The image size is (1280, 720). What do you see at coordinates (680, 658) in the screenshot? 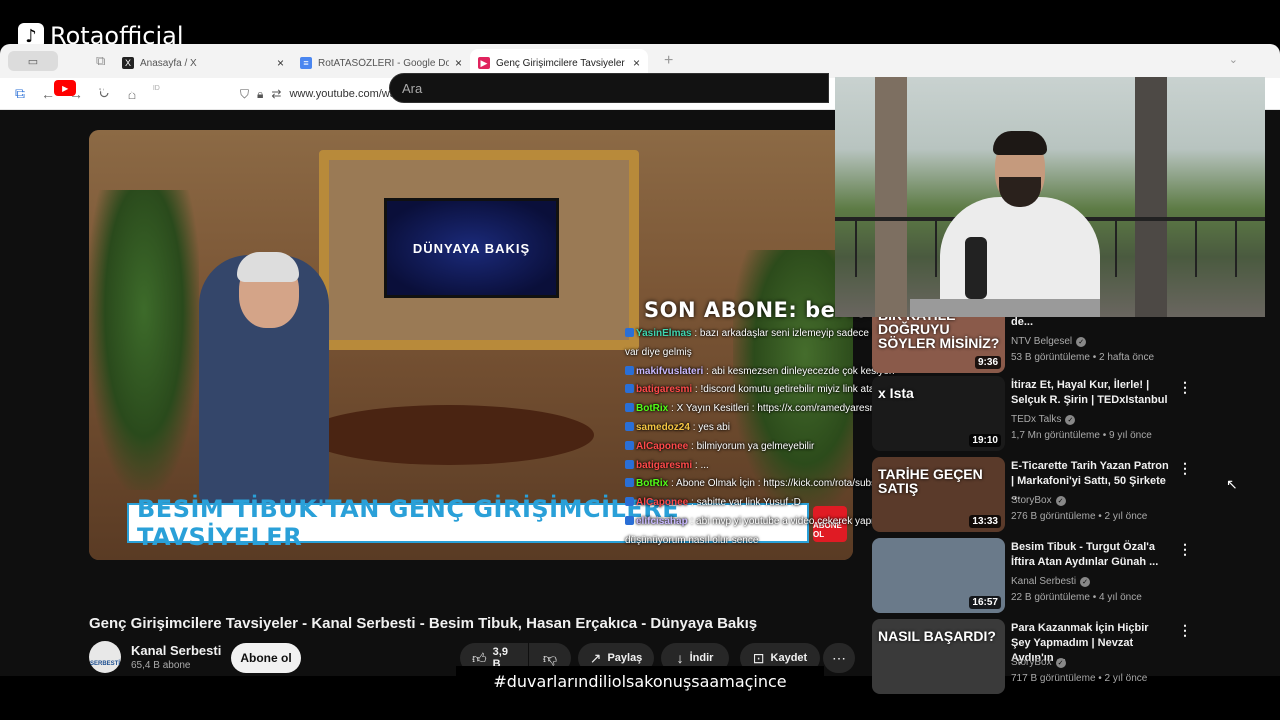
I see `download-icon: ↓` at bounding box center [680, 658].